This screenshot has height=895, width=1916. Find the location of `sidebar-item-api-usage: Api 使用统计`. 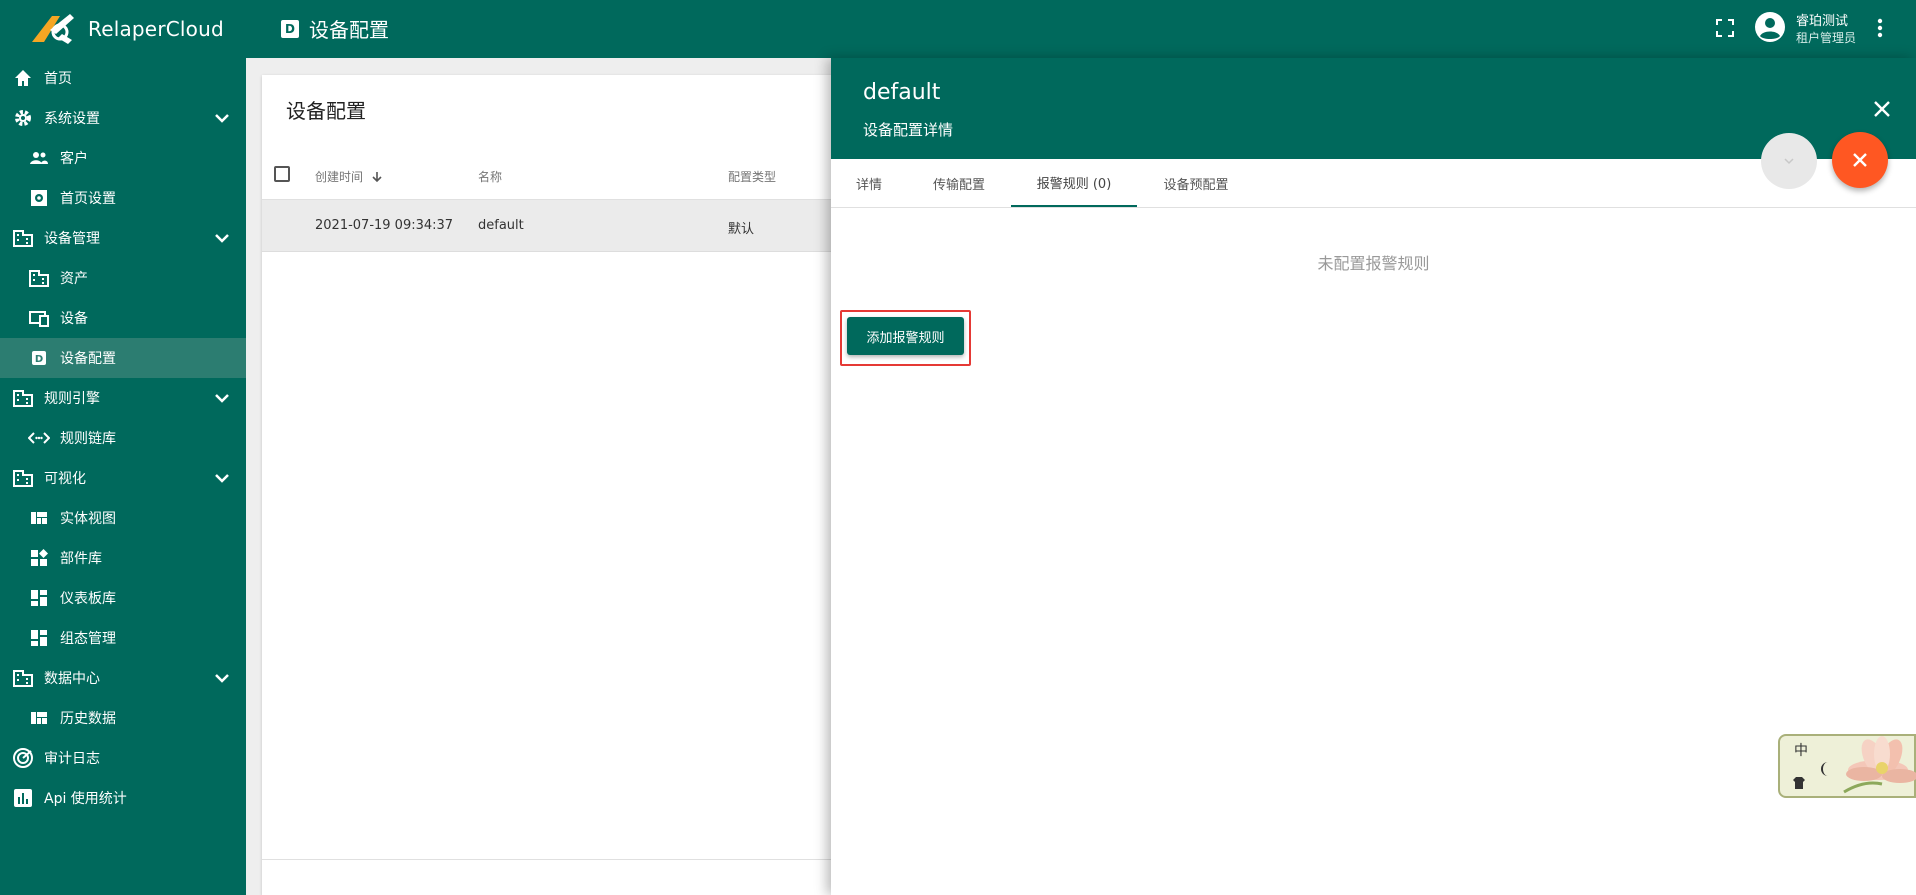

sidebar-item-api-usage: Api 使用统计 is located at coordinates (123, 798).